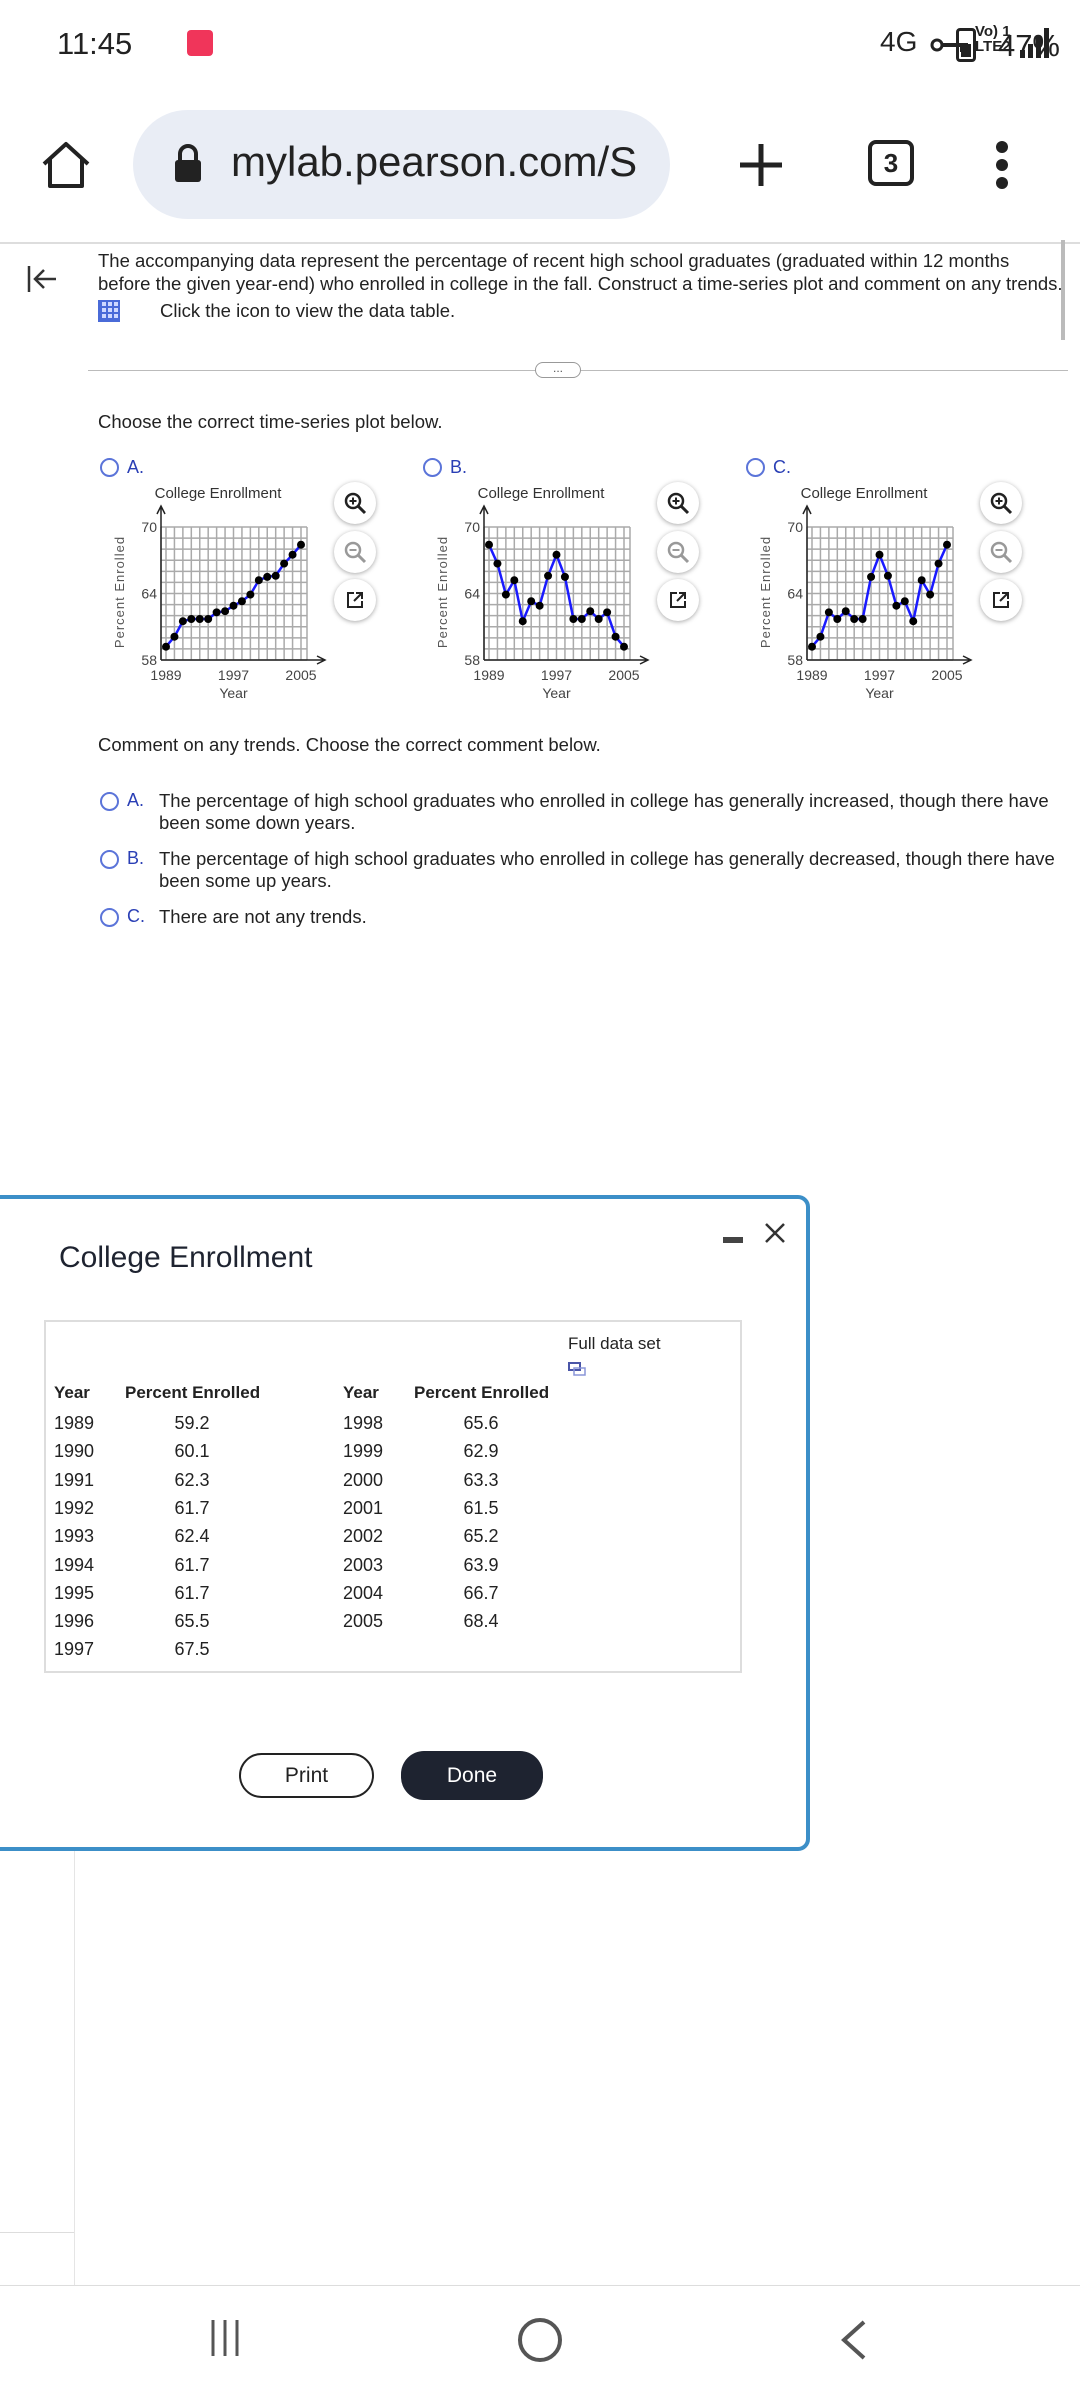 The image size is (1080, 2400). Describe the element at coordinates (74, 1507) in the screenshot. I see `year-cell: 1992` at that location.